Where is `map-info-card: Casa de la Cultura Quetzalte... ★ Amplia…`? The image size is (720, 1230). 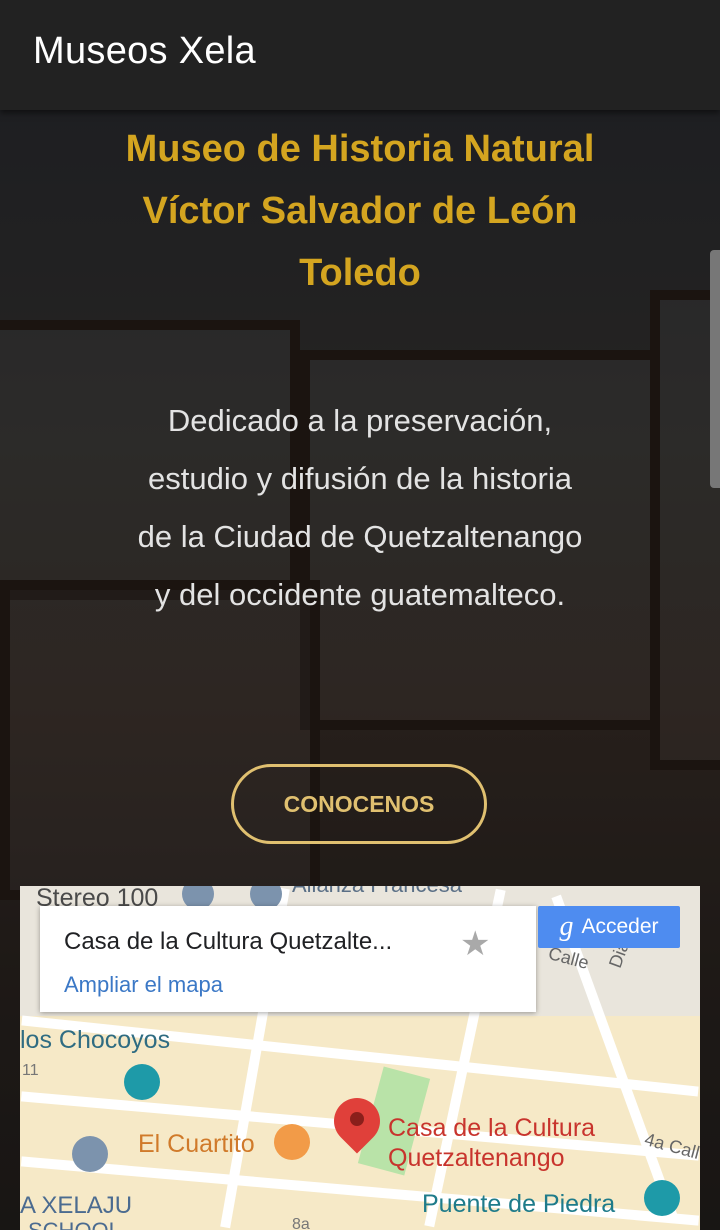
map-info-card: Casa de la Cultura Quetzalte... ★ Amplia… is located at coordinates (288, 959).